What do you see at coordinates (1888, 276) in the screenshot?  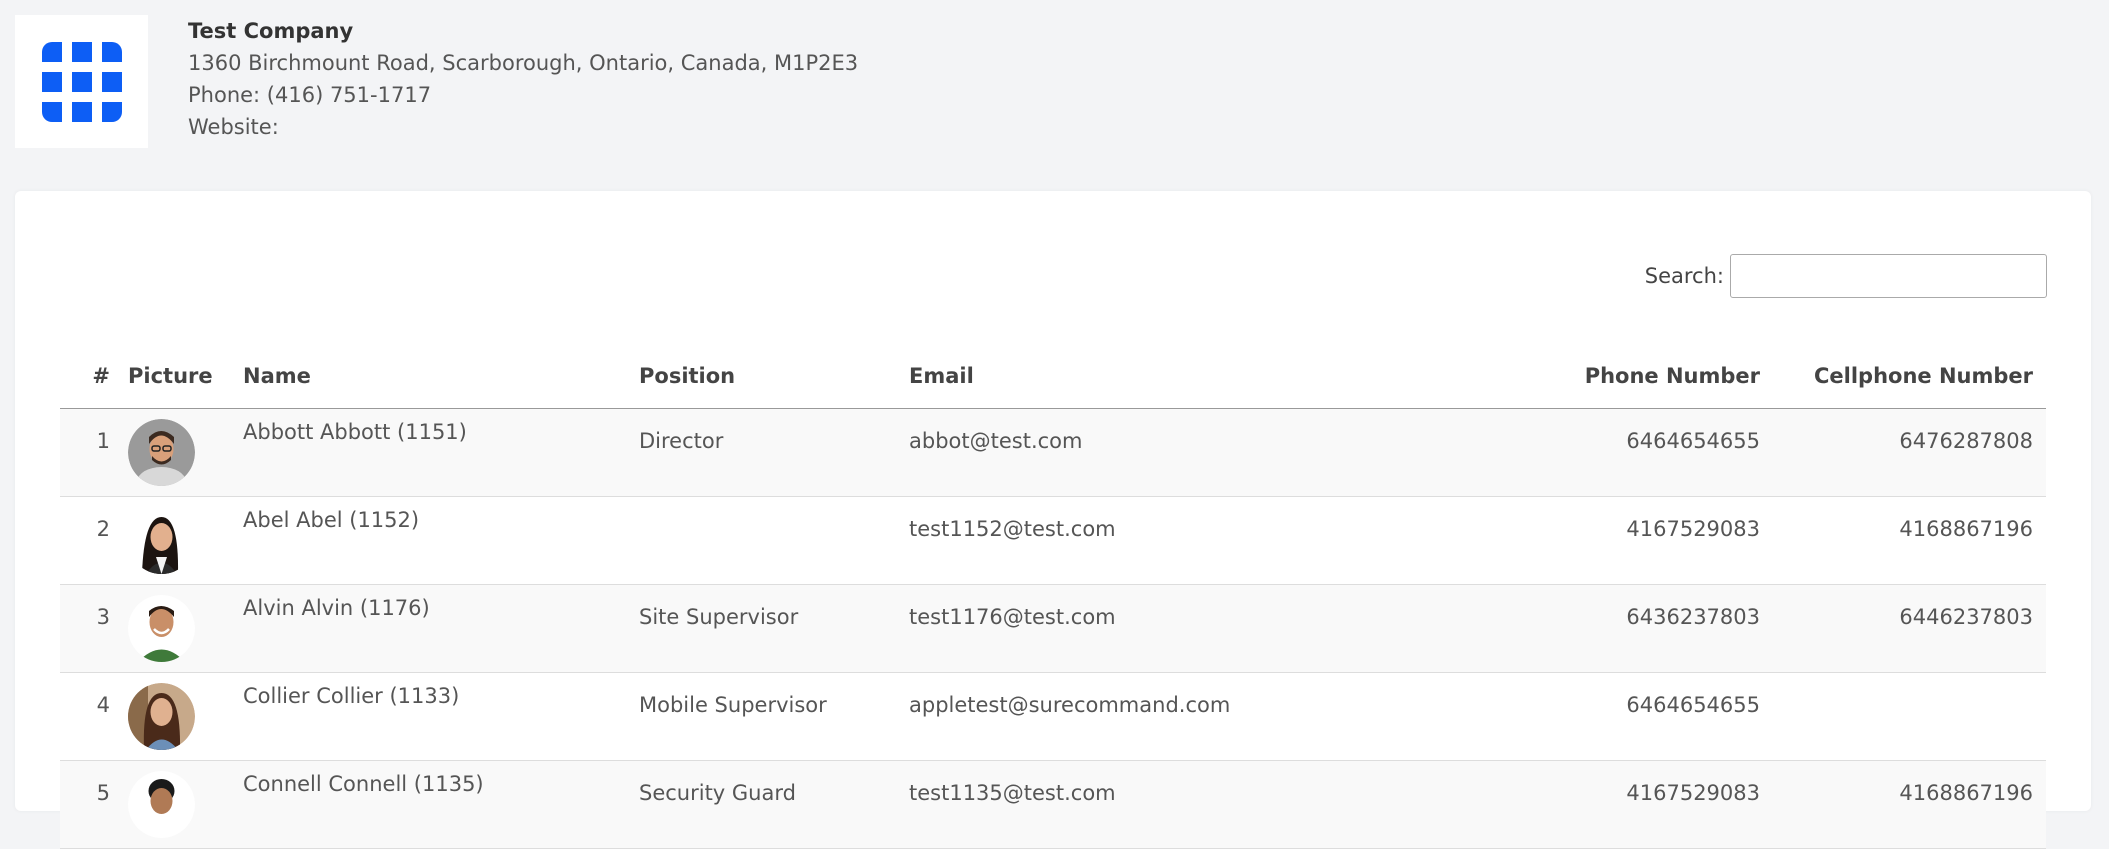 I see `search-input` at bounding box center [1888, 276].